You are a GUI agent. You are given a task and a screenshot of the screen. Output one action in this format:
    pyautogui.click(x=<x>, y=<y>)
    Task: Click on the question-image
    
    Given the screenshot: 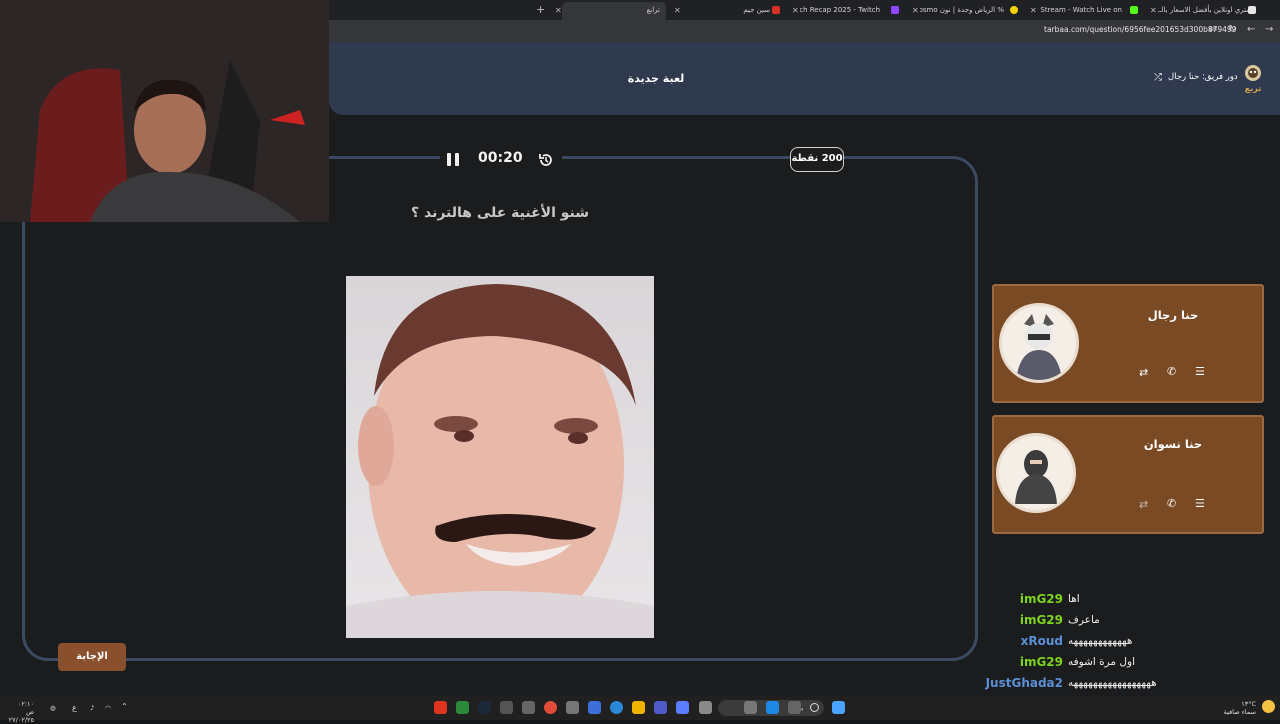 What is the action you would take?
    pyautogui.click(x=500, y=457)
    